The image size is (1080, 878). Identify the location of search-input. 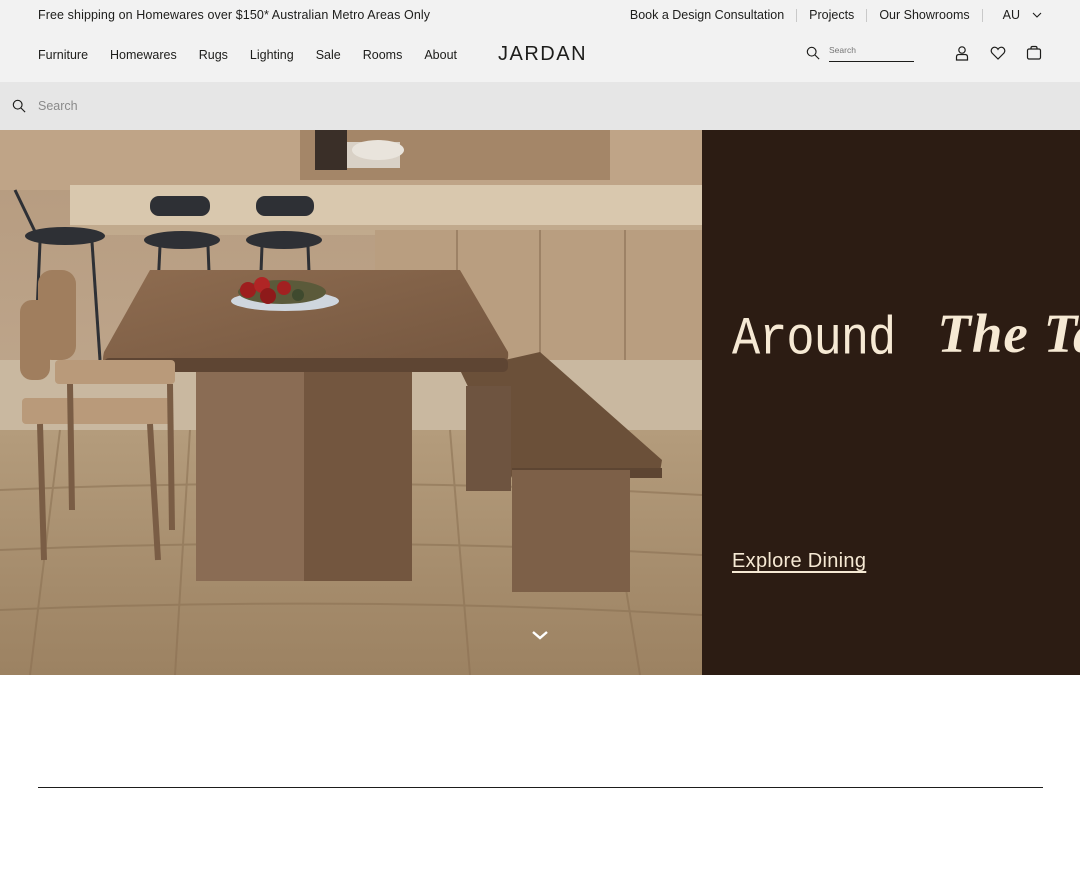
(488, 106).